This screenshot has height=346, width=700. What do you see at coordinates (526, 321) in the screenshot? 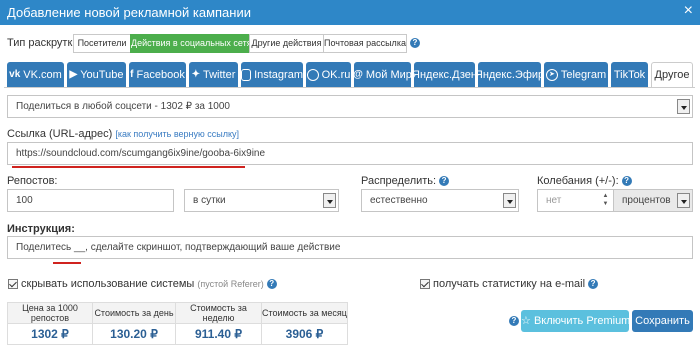
I see `star-icon: ☆` at bounding box center [526, 321].